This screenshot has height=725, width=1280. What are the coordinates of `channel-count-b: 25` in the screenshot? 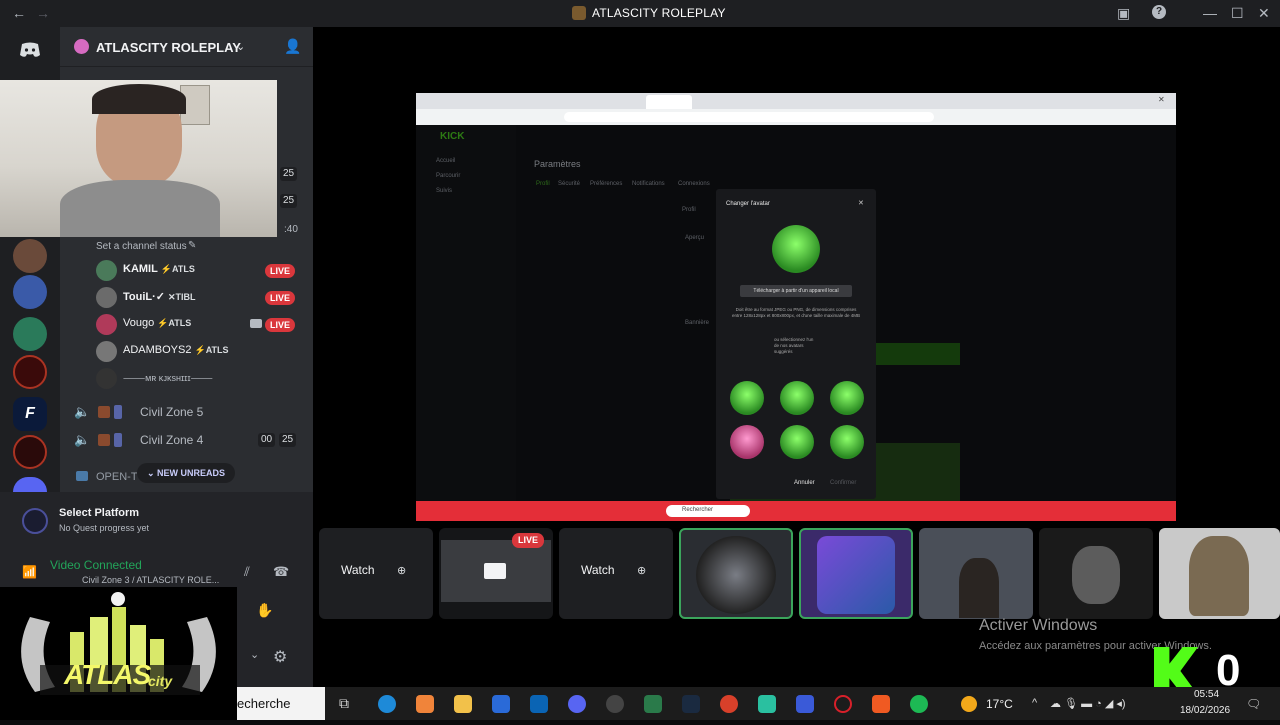 It's located at (288, 440).